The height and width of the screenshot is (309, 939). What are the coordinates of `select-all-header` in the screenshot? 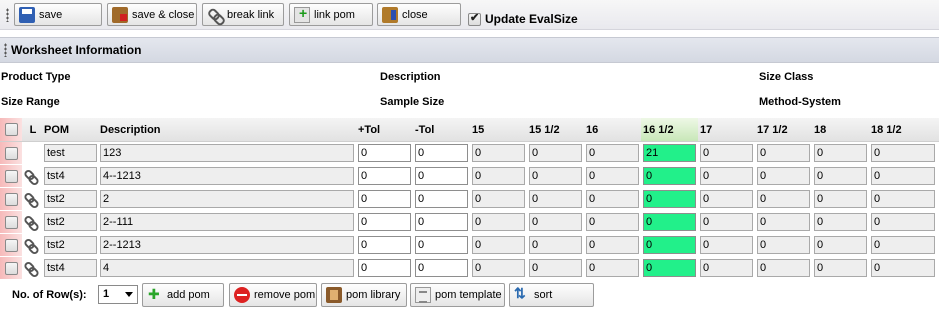 It's located at (11, 130).